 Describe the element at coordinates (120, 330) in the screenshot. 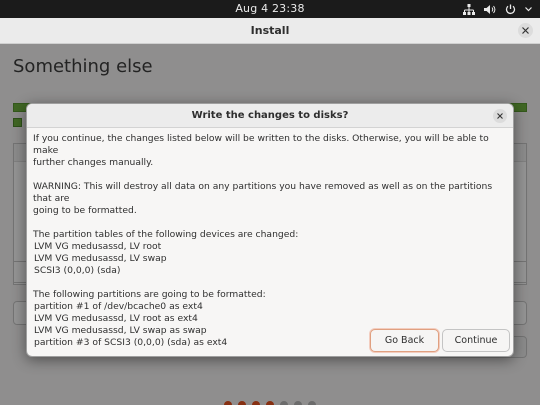

I see `formatted-partition-item: LVM VG medusassd, LV swap as swap` at that location.